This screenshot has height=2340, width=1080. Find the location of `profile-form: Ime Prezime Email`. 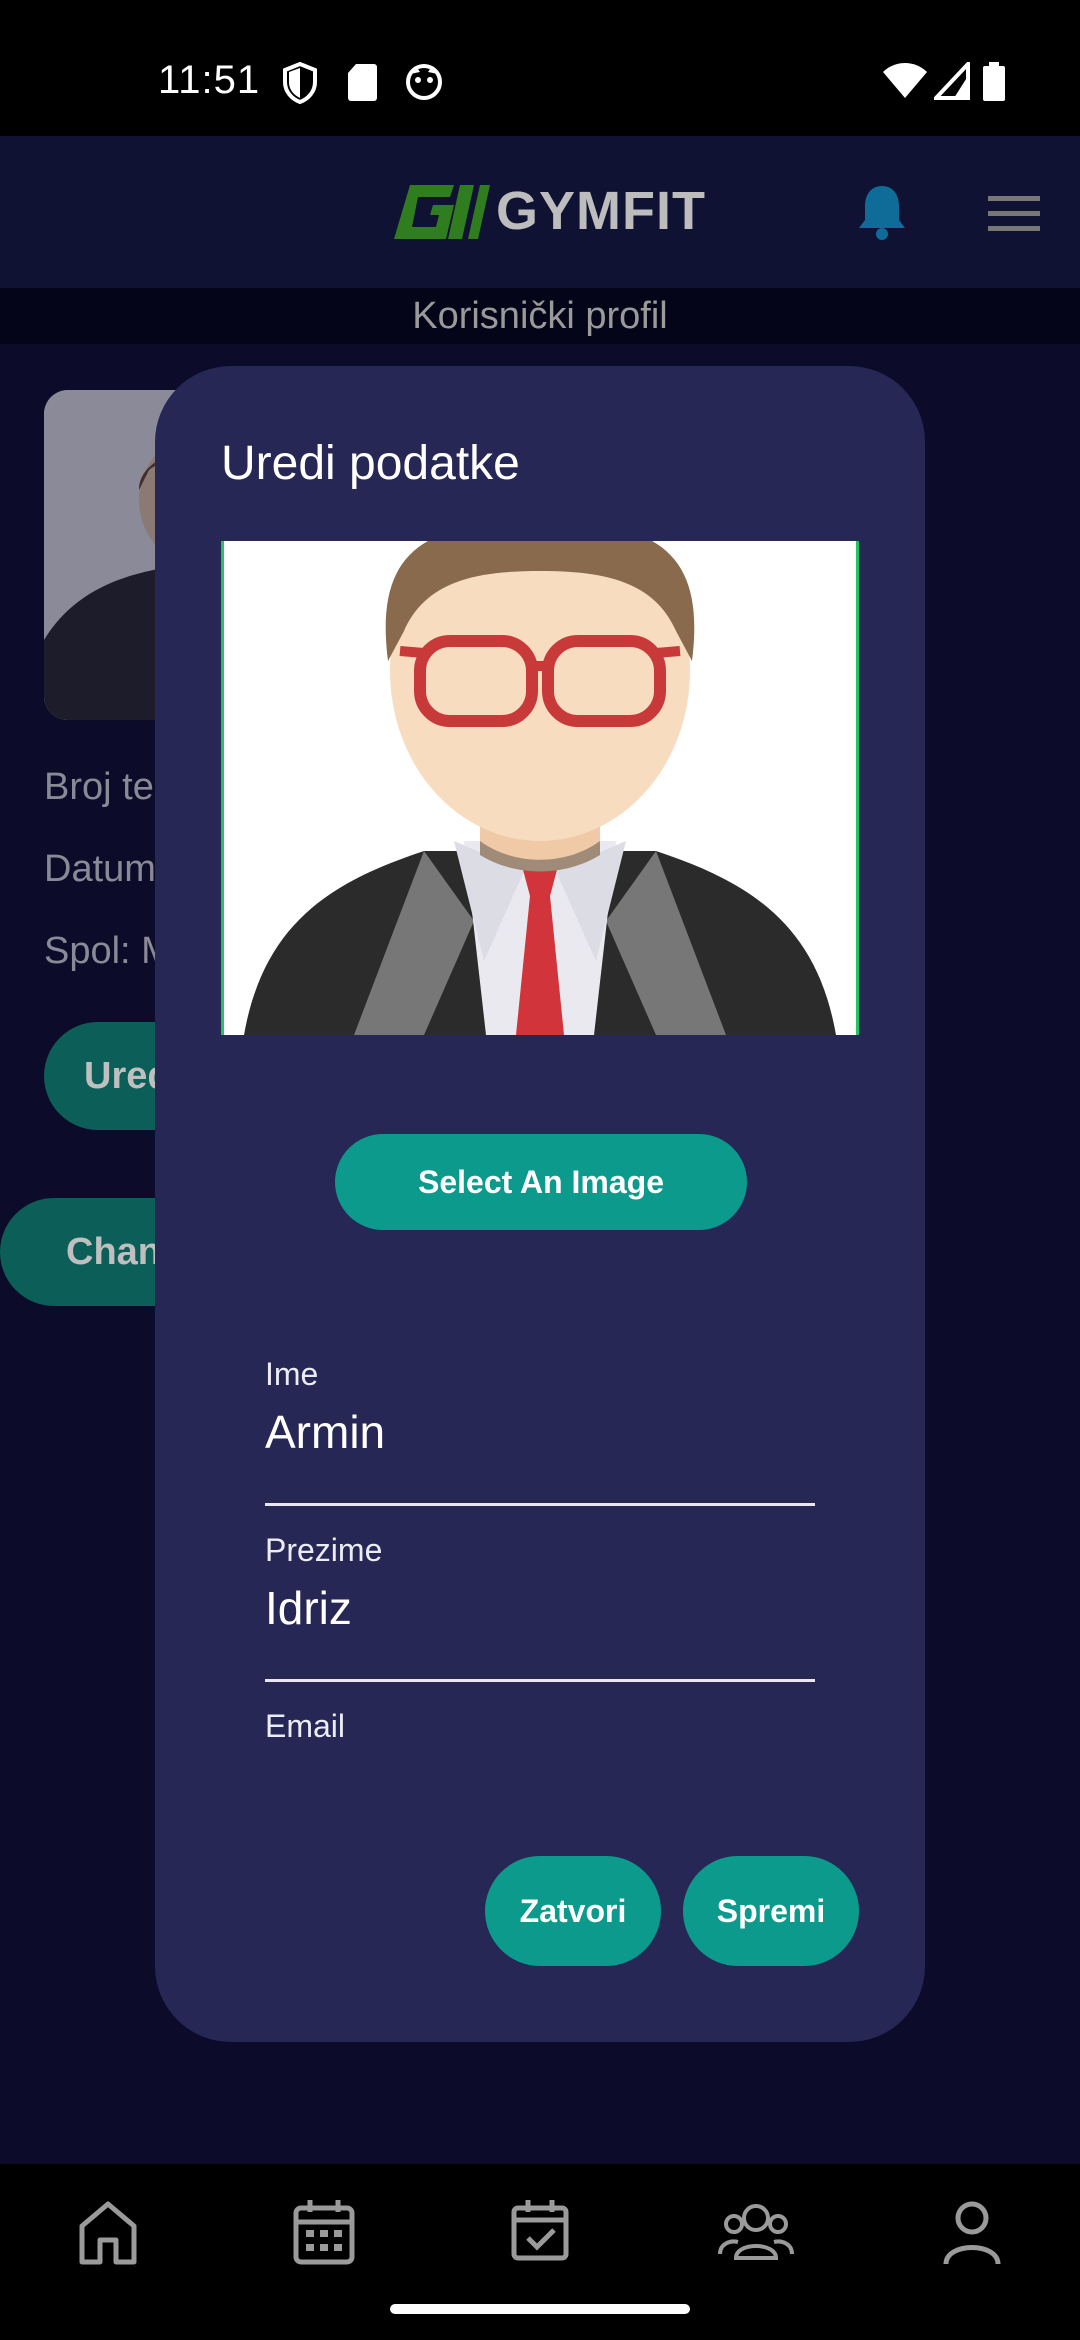

profile-form: Ime Prezime Email is located at coordinates (540, 1568).